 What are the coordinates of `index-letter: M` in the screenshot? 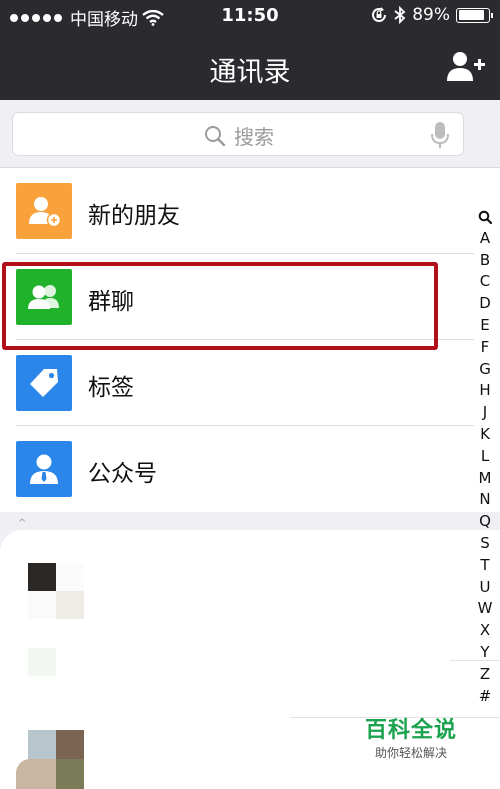 It's located at (485, 479).